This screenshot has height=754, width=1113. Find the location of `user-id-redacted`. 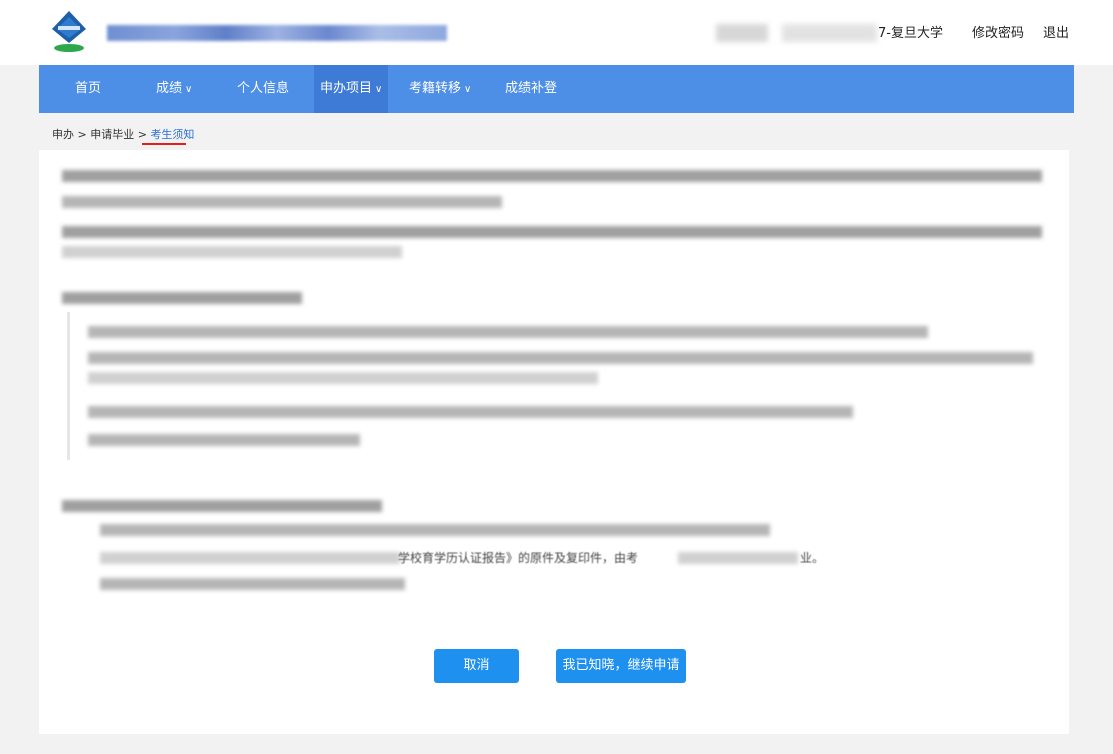

user-id-redacted is located at coordinates (829, 33).